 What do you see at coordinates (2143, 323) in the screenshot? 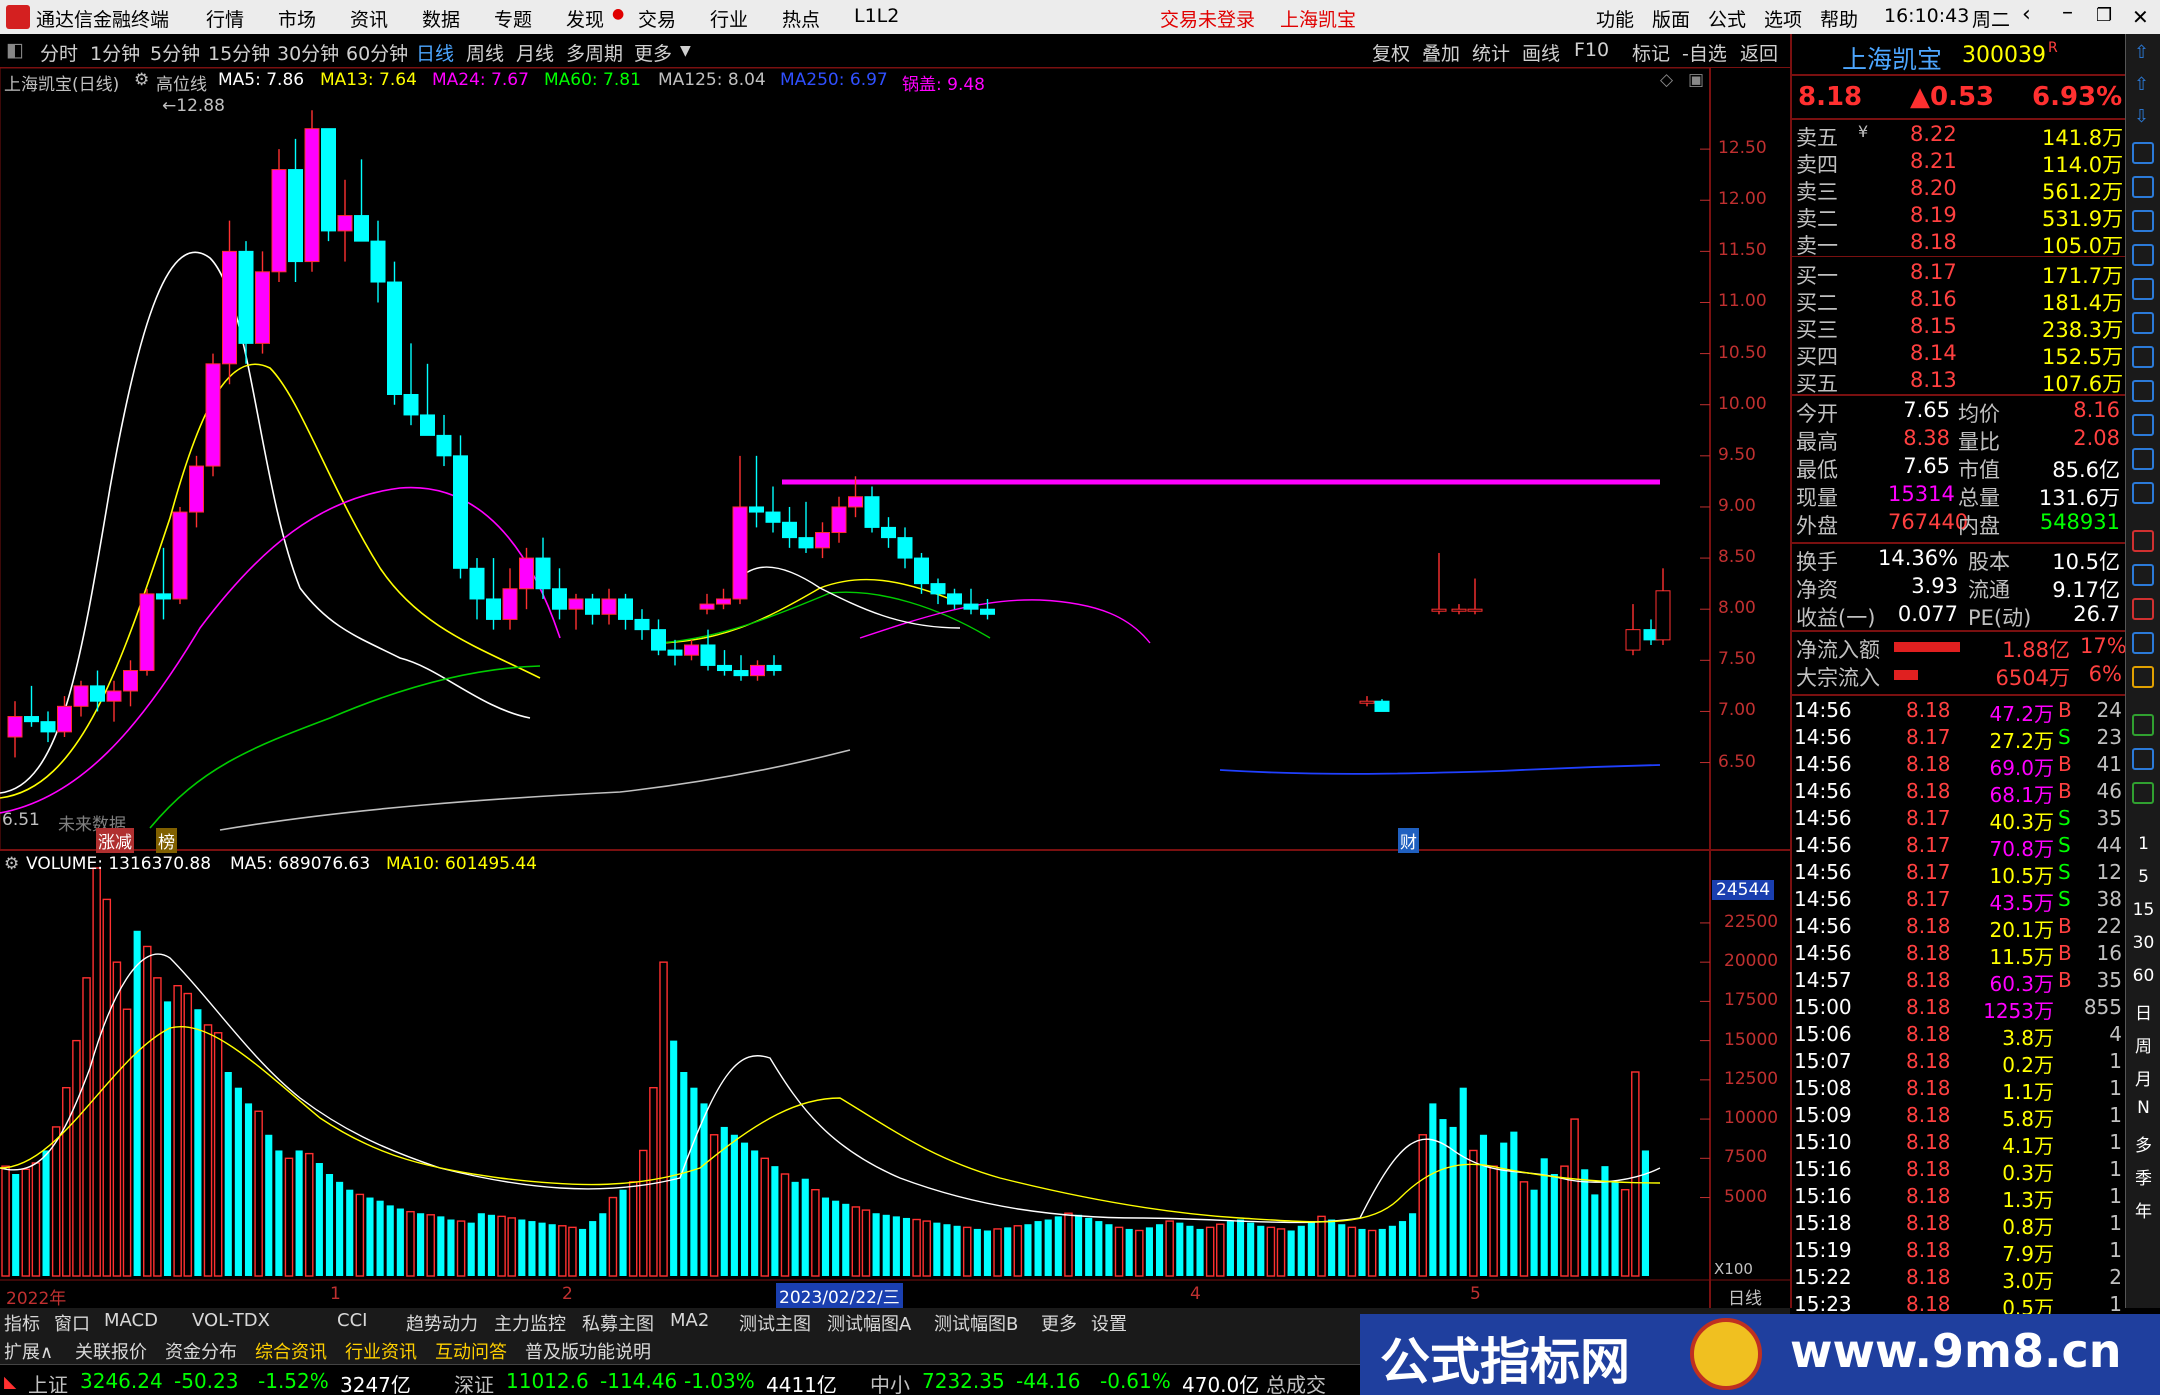
I see `f10-icon` at bounding box center [2143, 323].